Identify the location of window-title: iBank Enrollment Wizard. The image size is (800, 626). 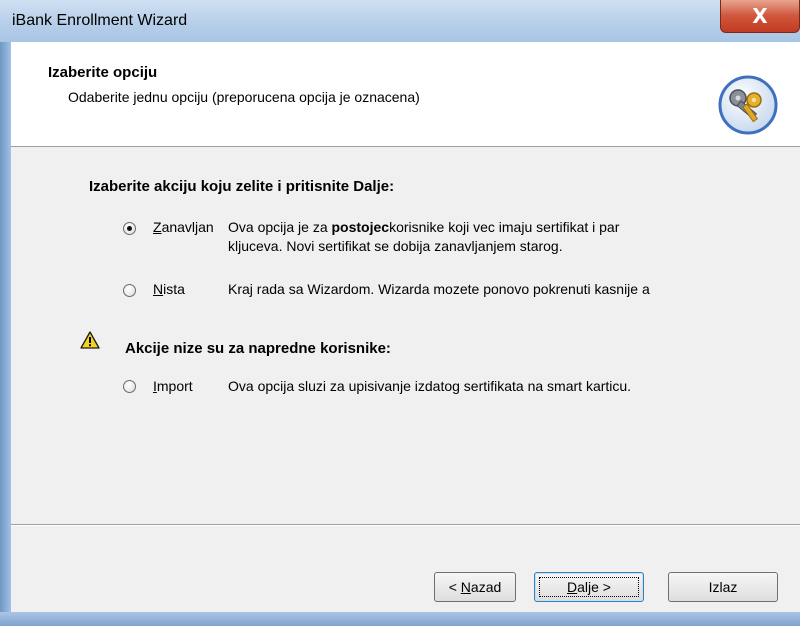
(100, 20).